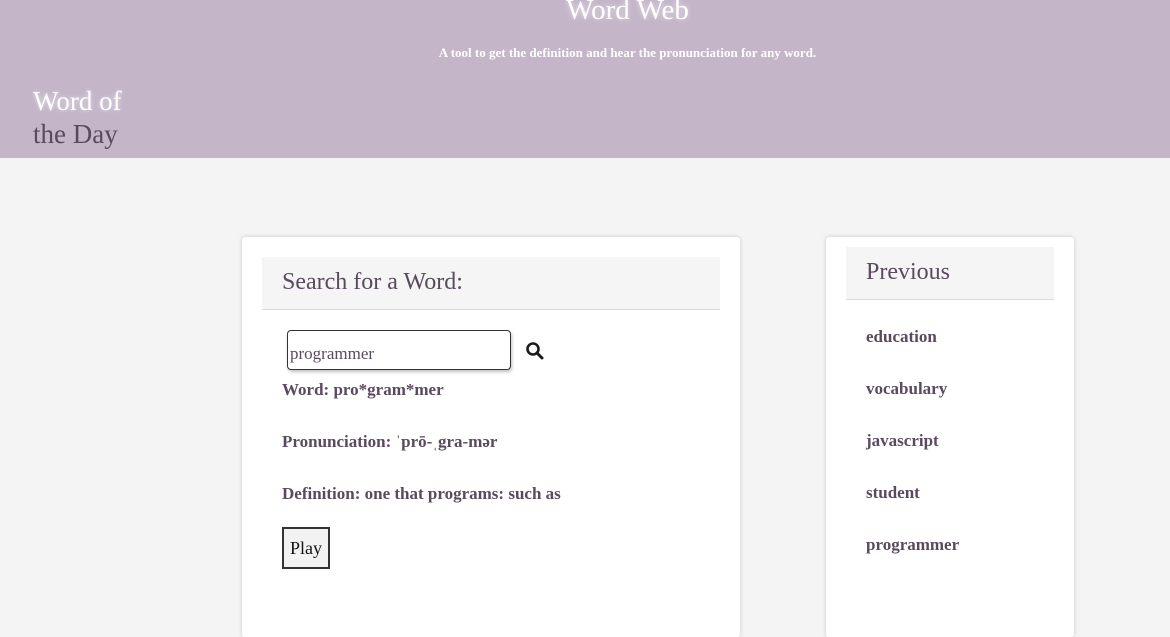 This screenshot has width=1170, height=637. I want to click on previous-heading: Previous, so click(950, 273).